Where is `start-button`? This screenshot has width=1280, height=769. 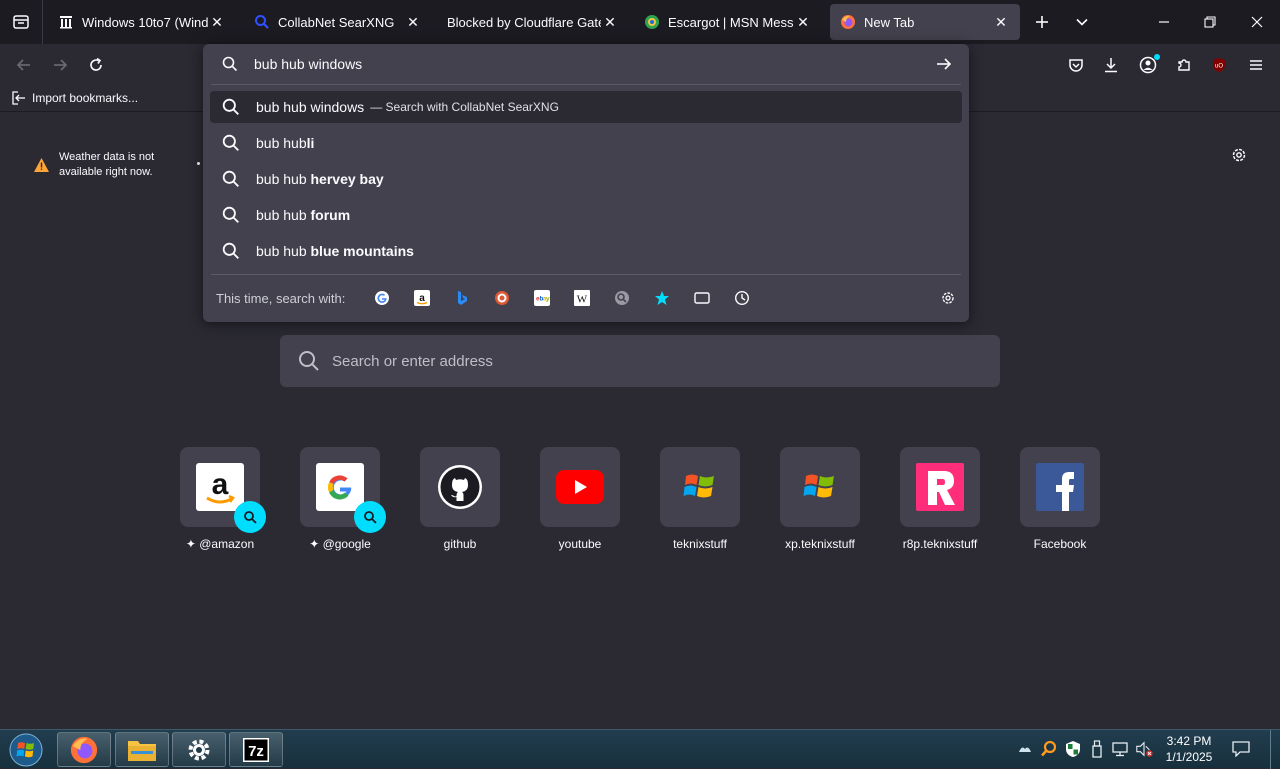 start-button is located at coordinates (26, 749).